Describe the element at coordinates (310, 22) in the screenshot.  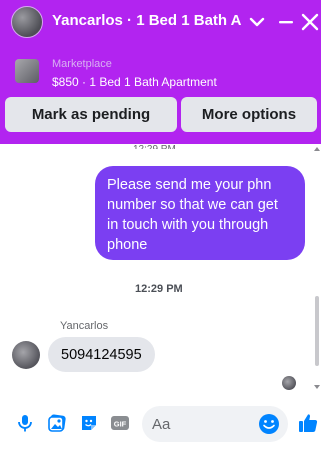
I see `close-icon` at that location.